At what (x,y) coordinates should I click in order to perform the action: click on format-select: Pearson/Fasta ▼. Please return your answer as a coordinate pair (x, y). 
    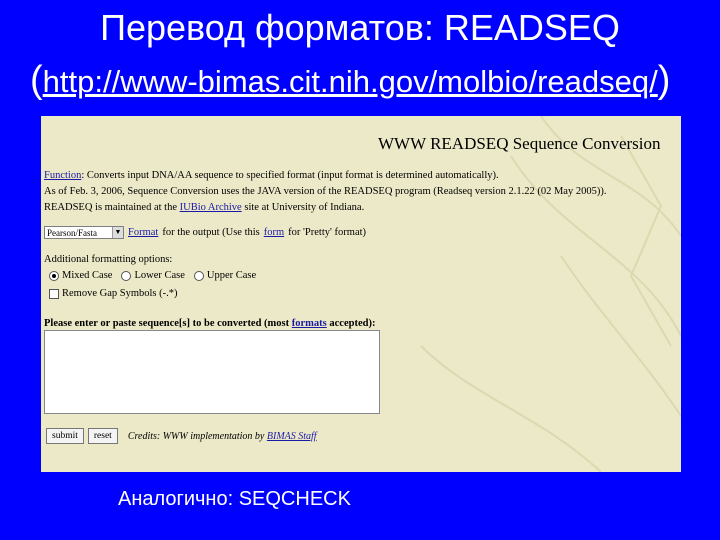
    Looking at the image, I should click on (84, 232).